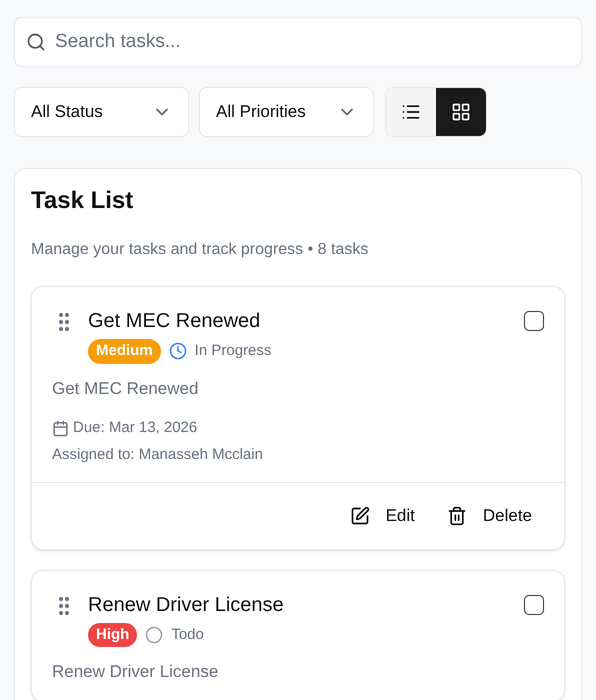  What do you see at coordinates (186, 605) in the screenshot?
I see `task-title: Renew Driver License` at bounding box center [186, 605].